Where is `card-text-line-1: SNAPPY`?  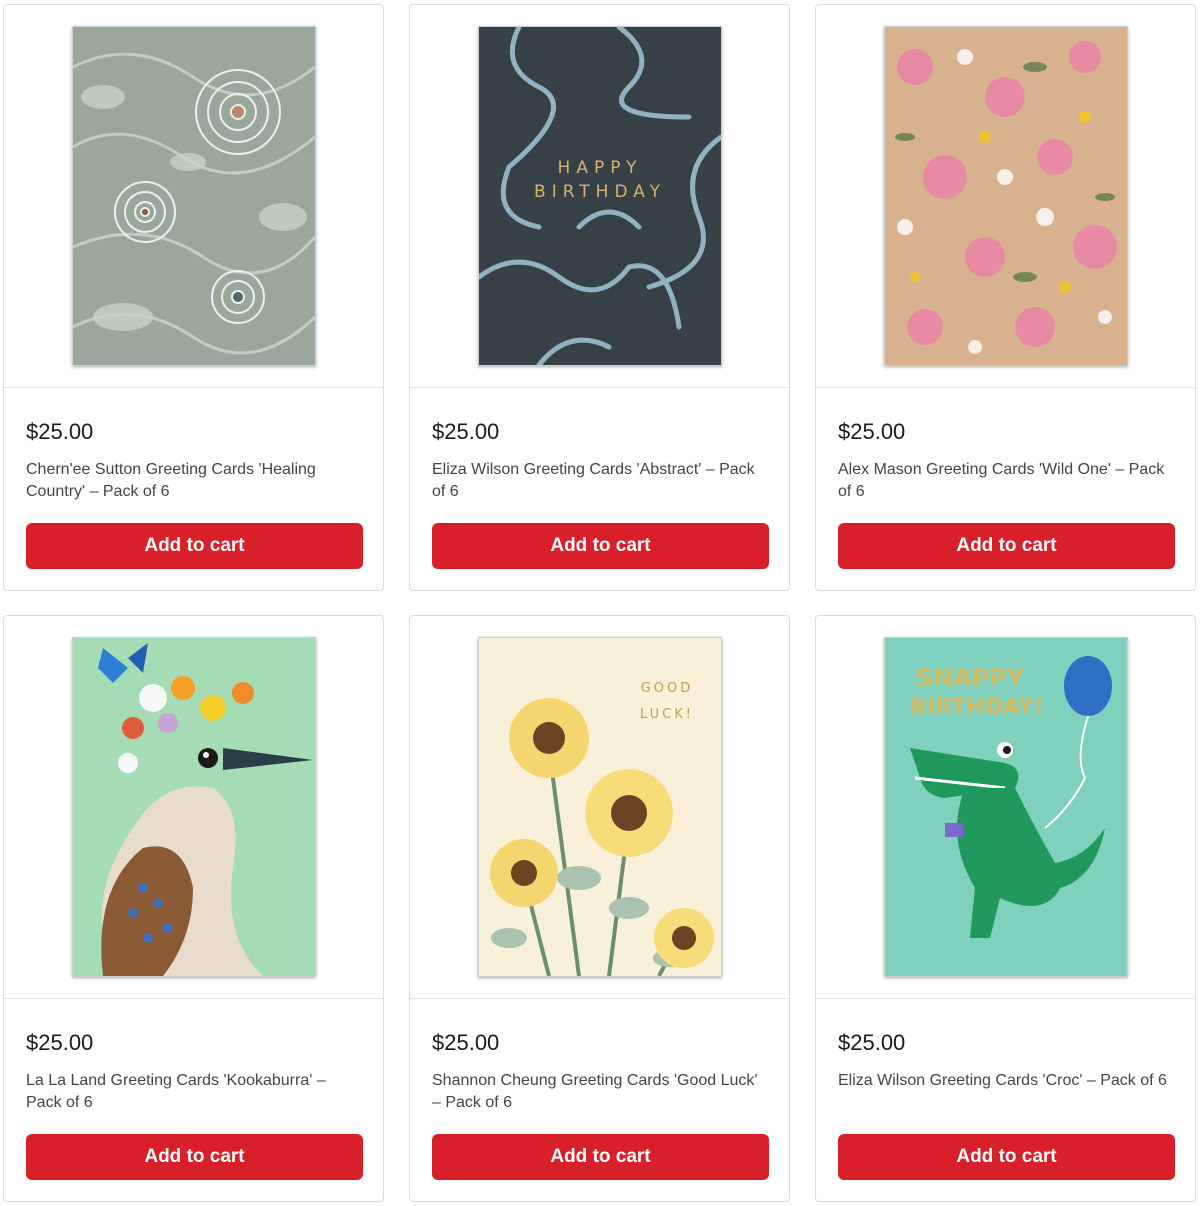
card-text-line-1: SNAPPY is located at coordinates (969, 678).